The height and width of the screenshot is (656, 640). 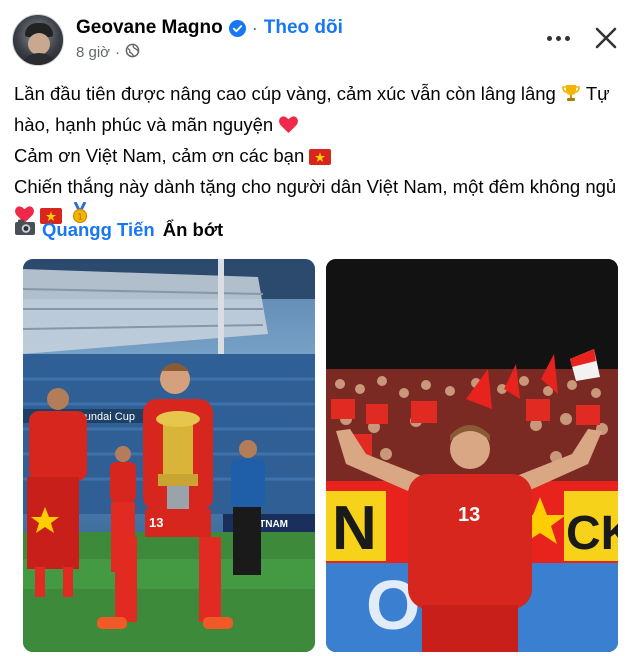 I want to click on banner-letters-right: CK, so click(x=592, y=533).